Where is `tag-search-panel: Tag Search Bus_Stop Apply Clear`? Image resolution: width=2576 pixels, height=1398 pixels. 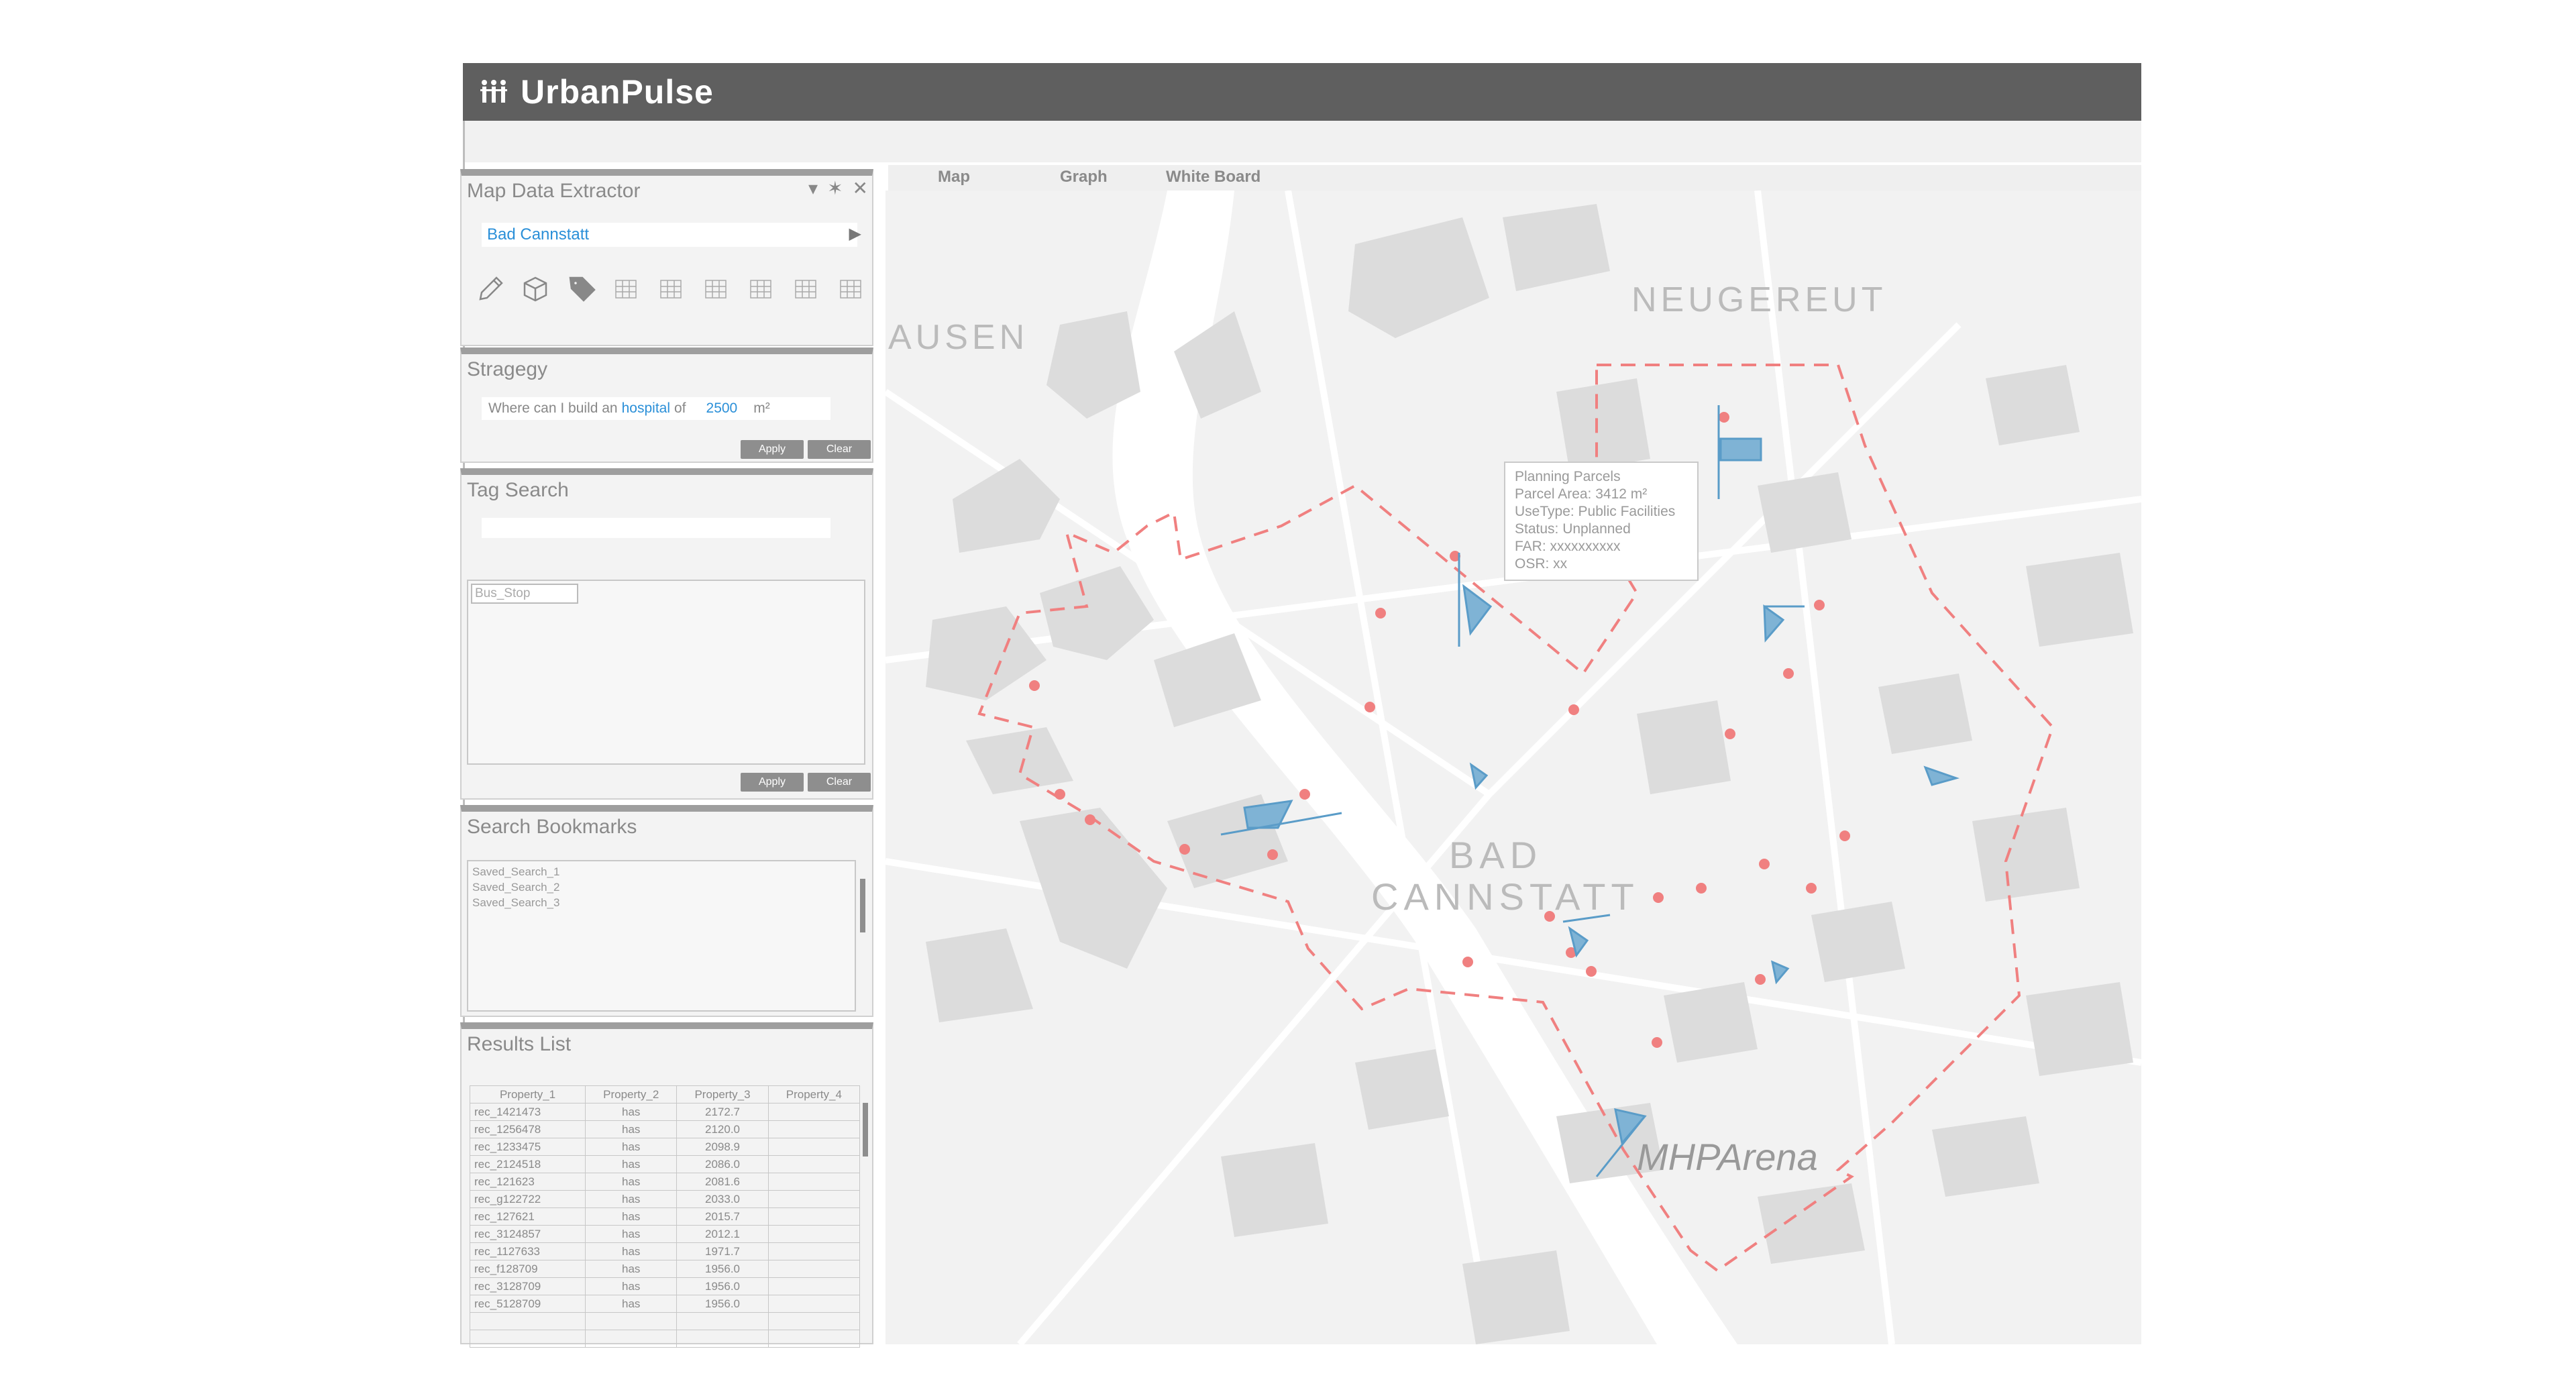
tag-search-panel: Tag Search Bus_Stop Apply Clear is located at coordinates (666, 634).